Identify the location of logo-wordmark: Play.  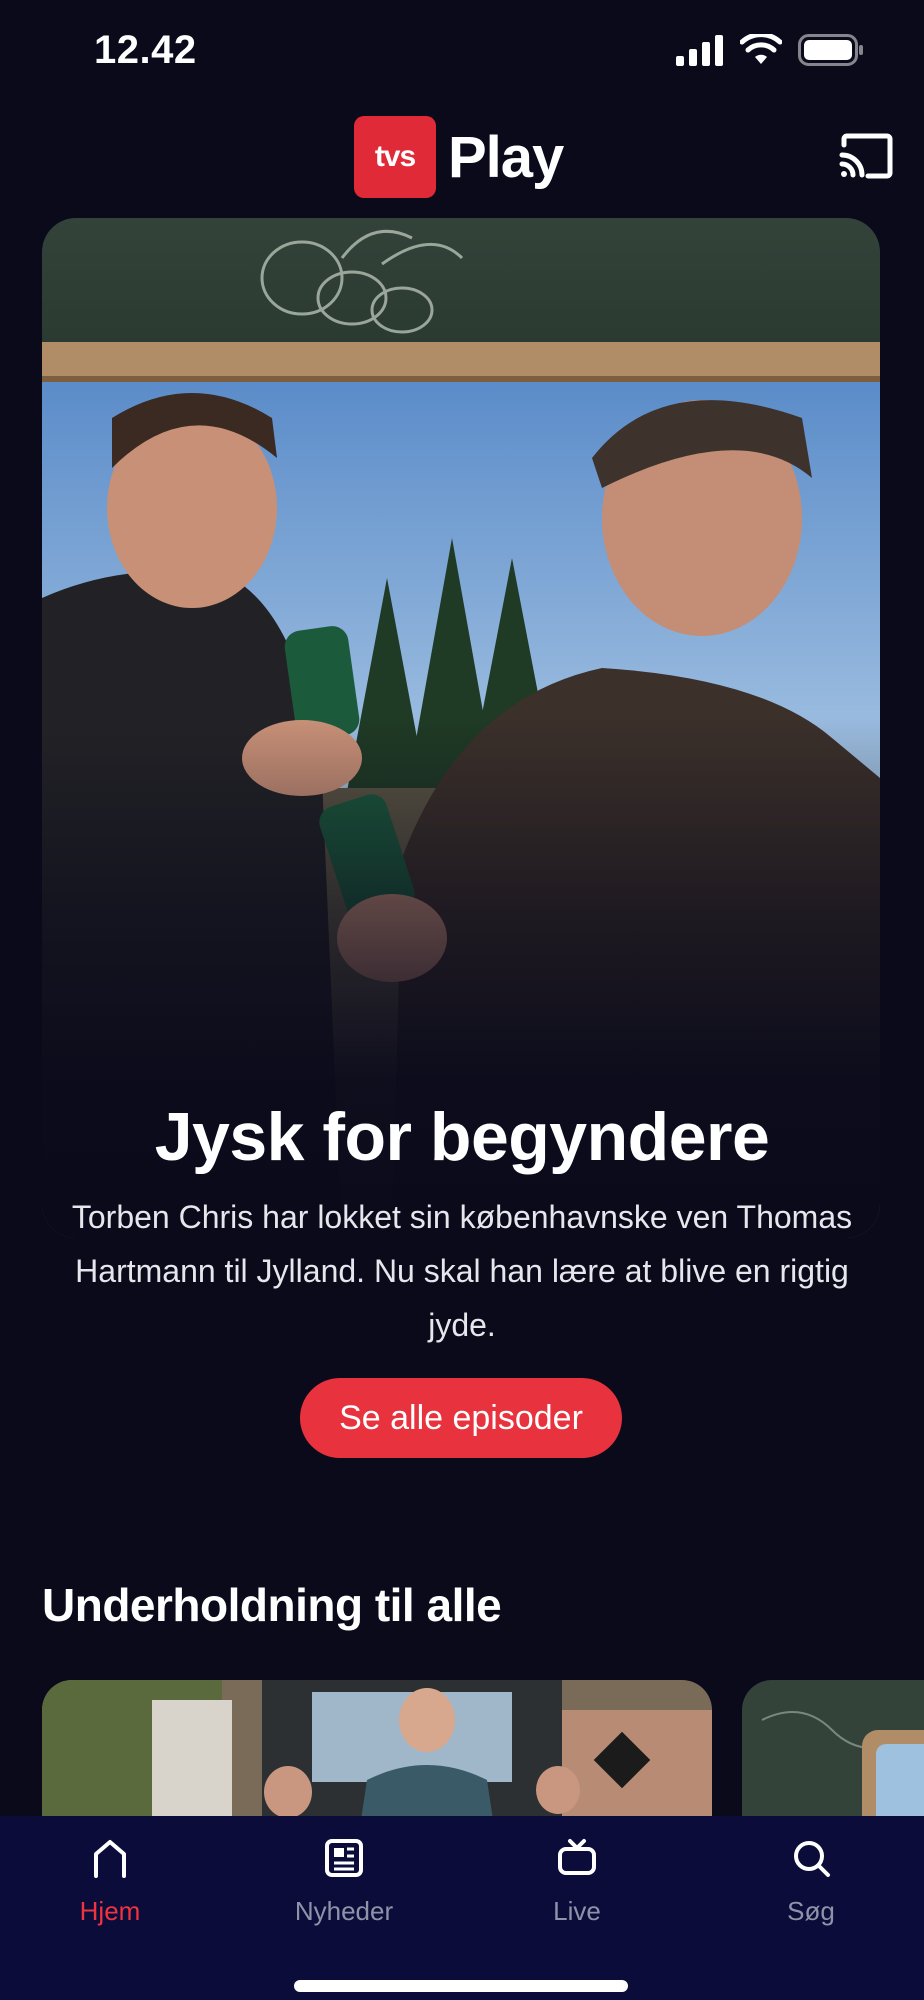
(506, 157).